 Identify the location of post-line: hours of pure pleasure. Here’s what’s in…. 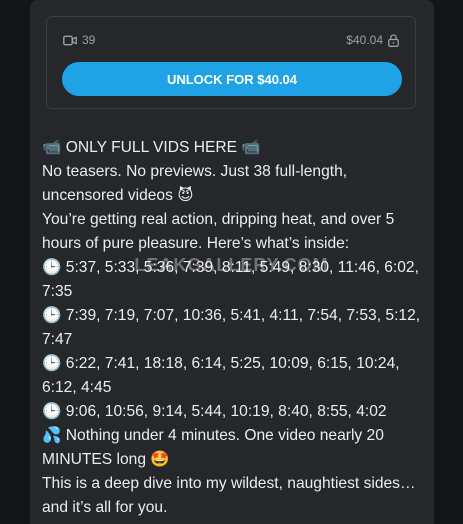
(234, 244).